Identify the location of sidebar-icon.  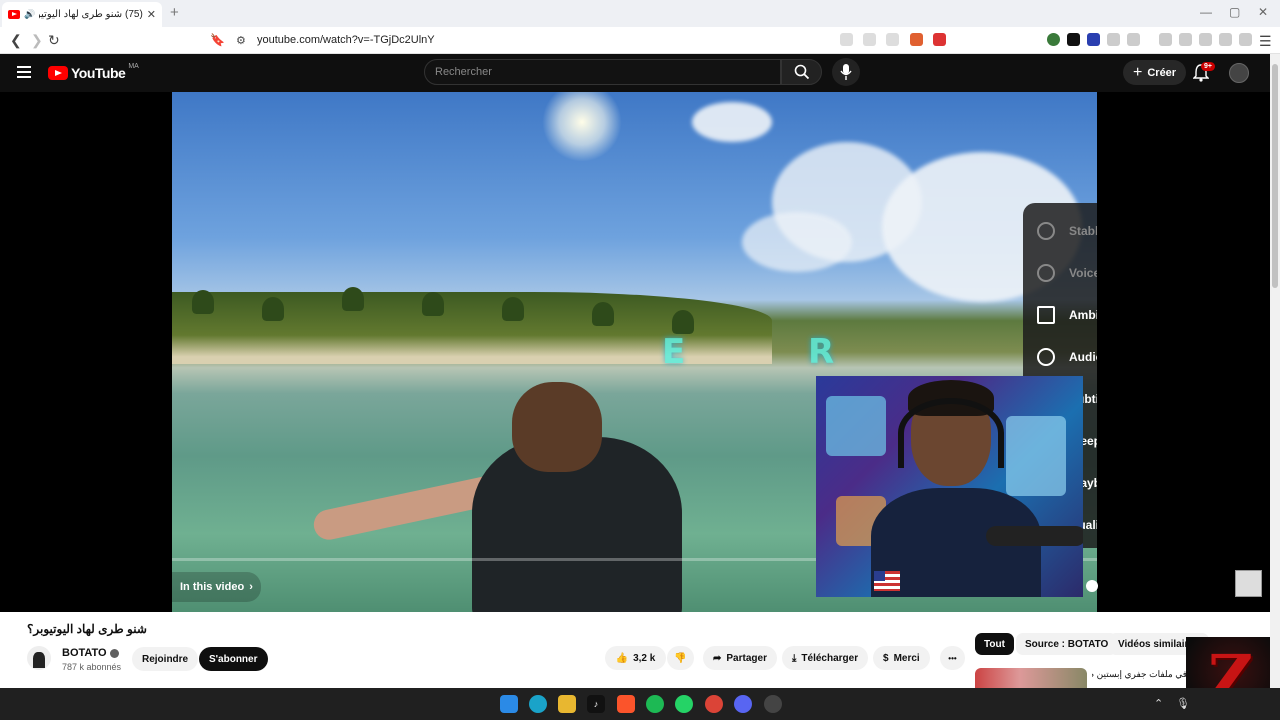
(1185, 39).